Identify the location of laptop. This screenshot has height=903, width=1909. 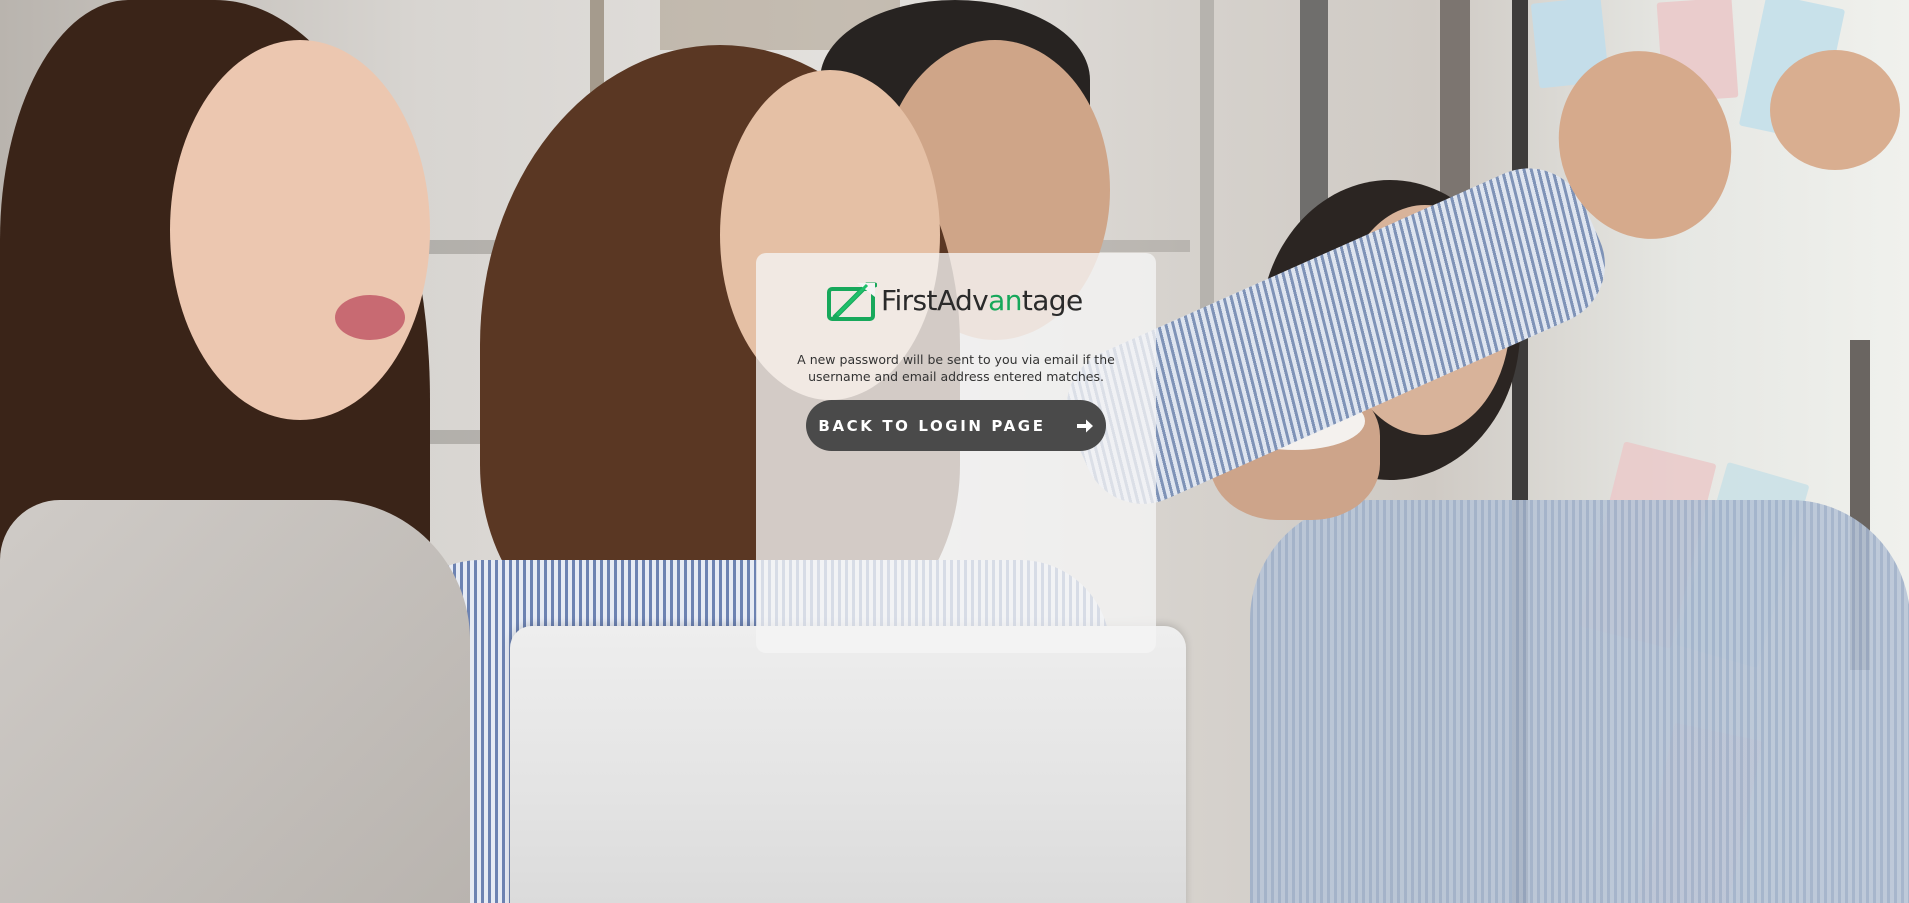
(848, 764).